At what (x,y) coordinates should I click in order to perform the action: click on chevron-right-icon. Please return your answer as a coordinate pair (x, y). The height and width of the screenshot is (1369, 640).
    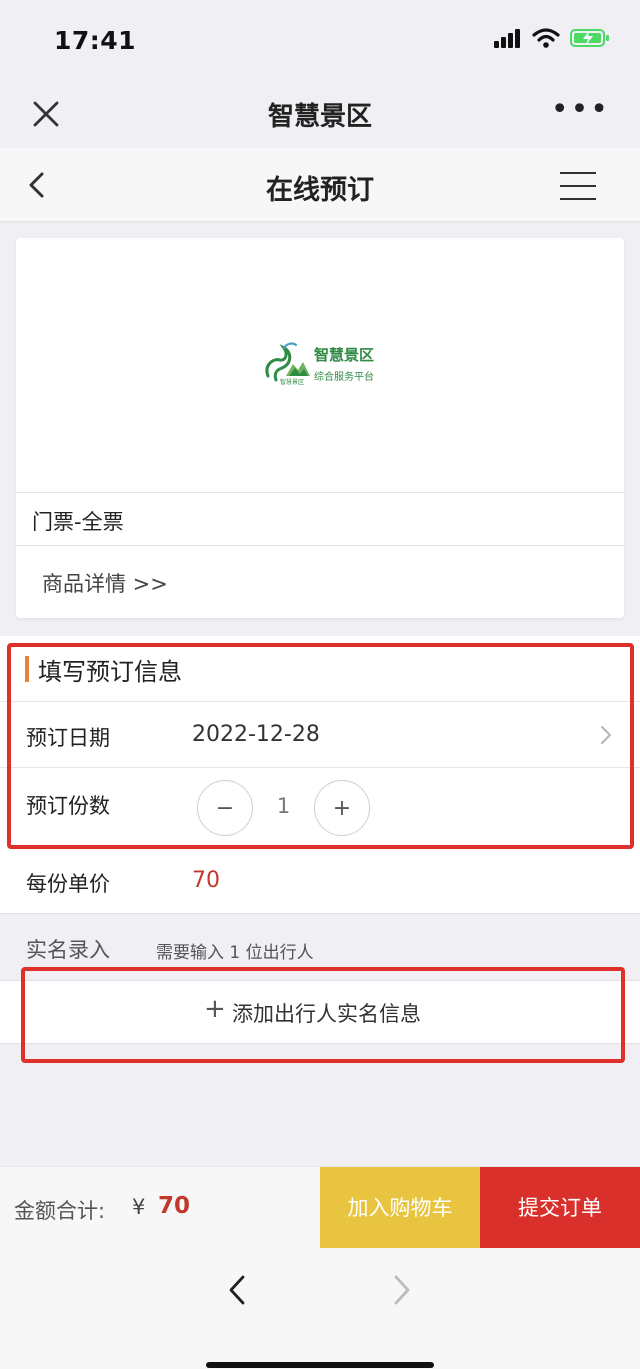
    Looking at the image, I should click on (606, 735).